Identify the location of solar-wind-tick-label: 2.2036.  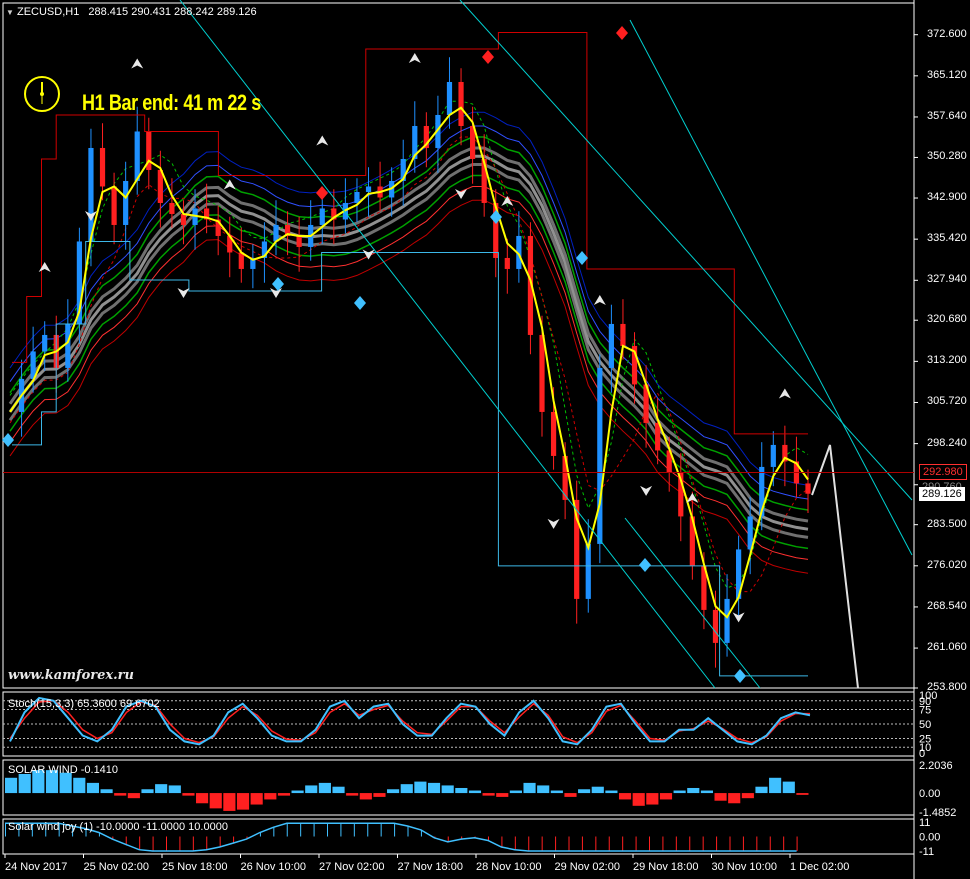
(936, 766).